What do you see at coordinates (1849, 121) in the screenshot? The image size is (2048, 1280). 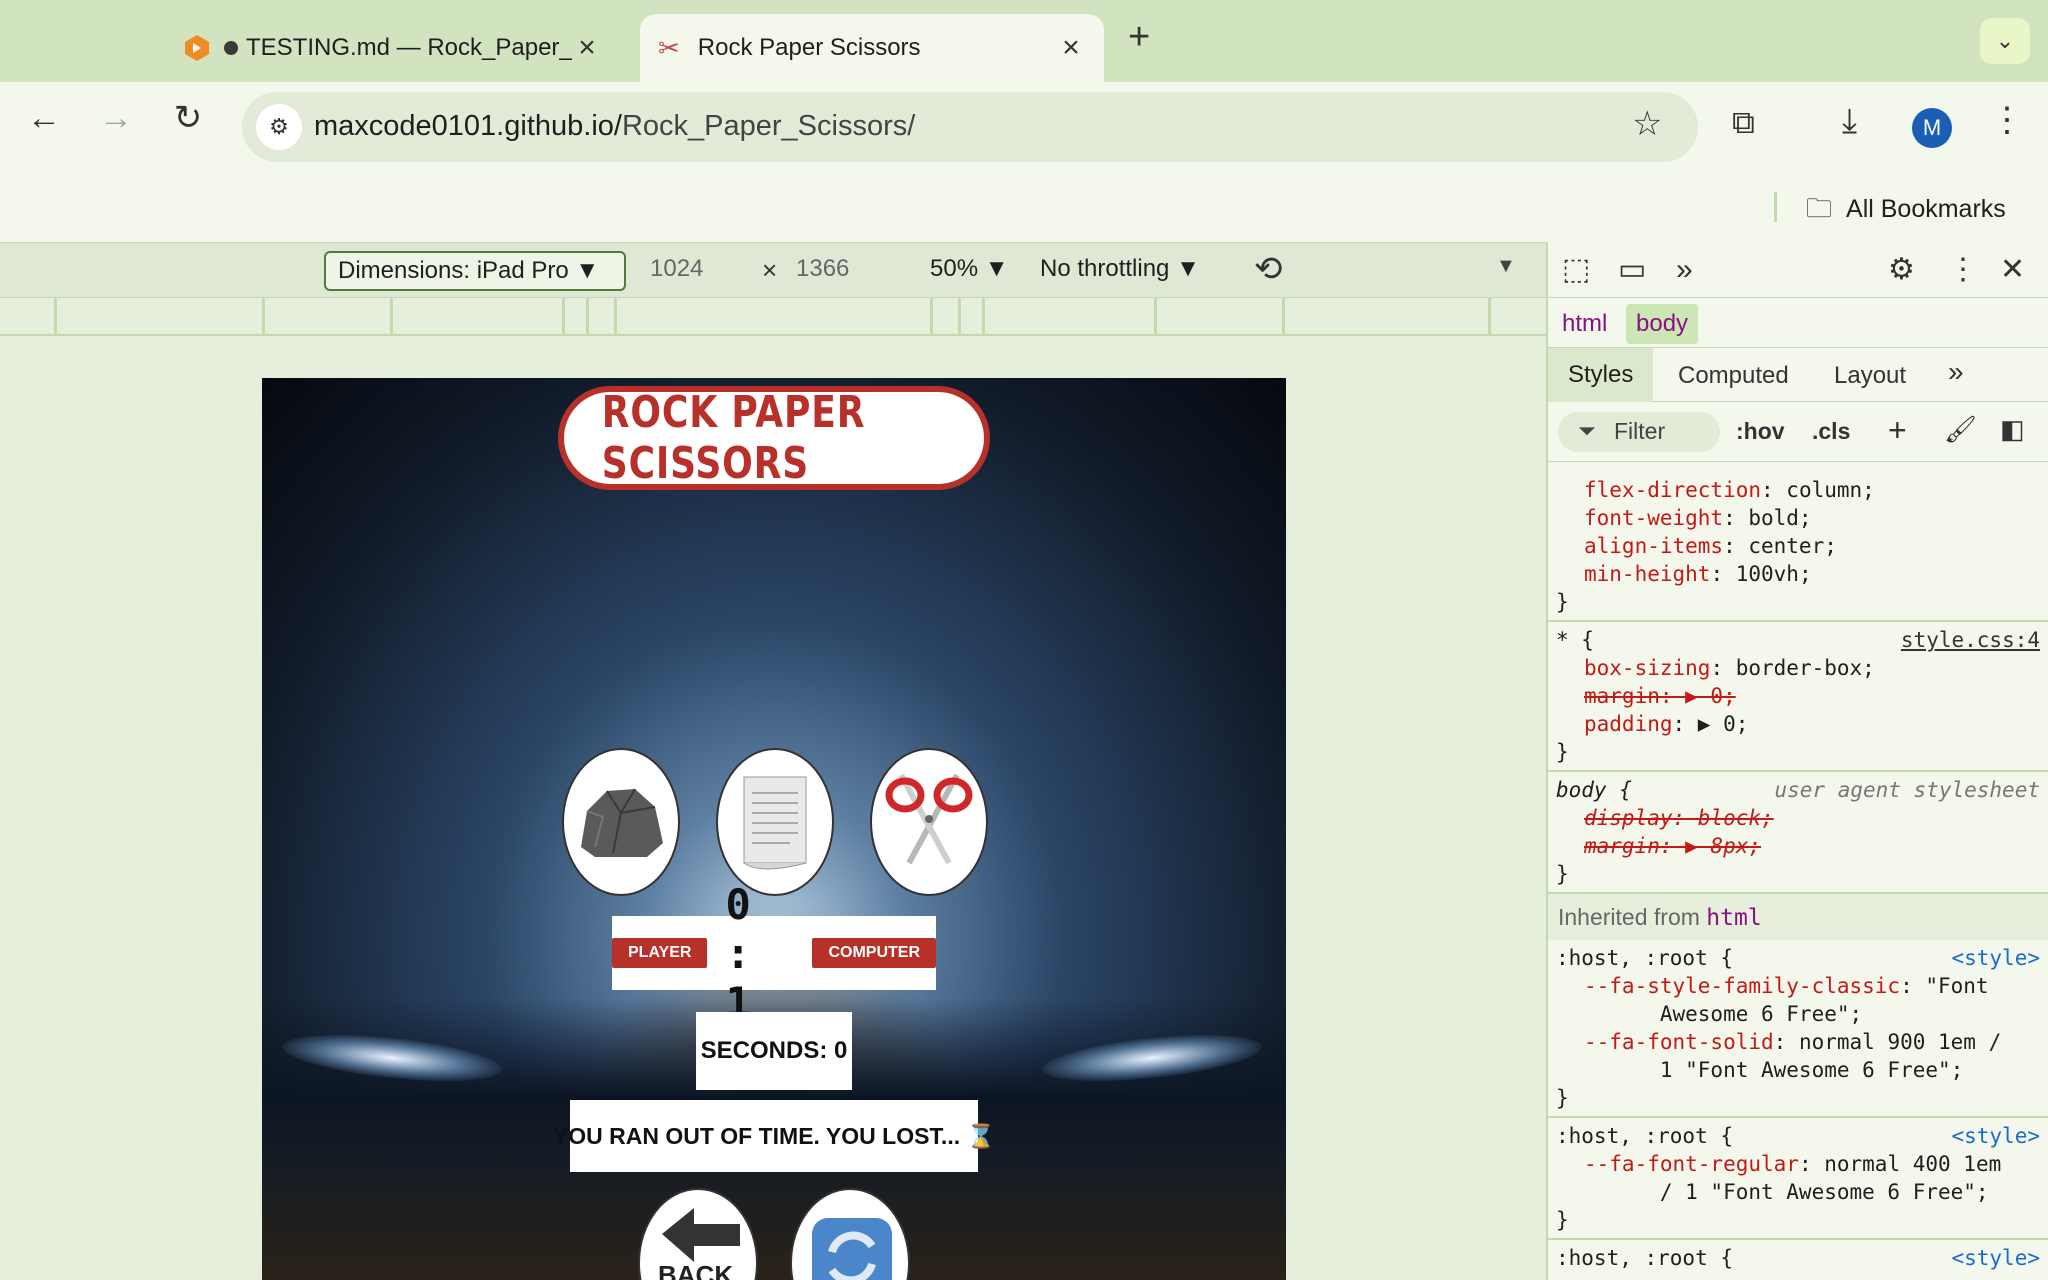 I see `download-icon: ⤓` at bounding box center [1849, 121].